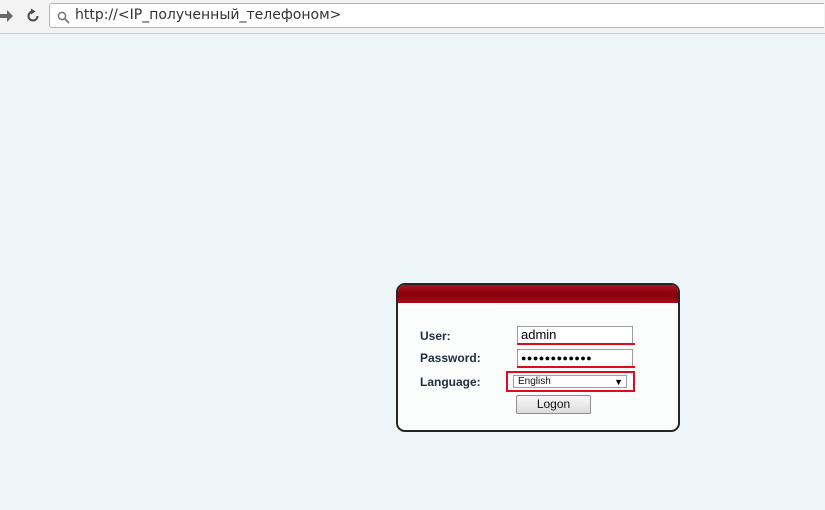  I want to click on language-label: Language:, so click(450, 382).